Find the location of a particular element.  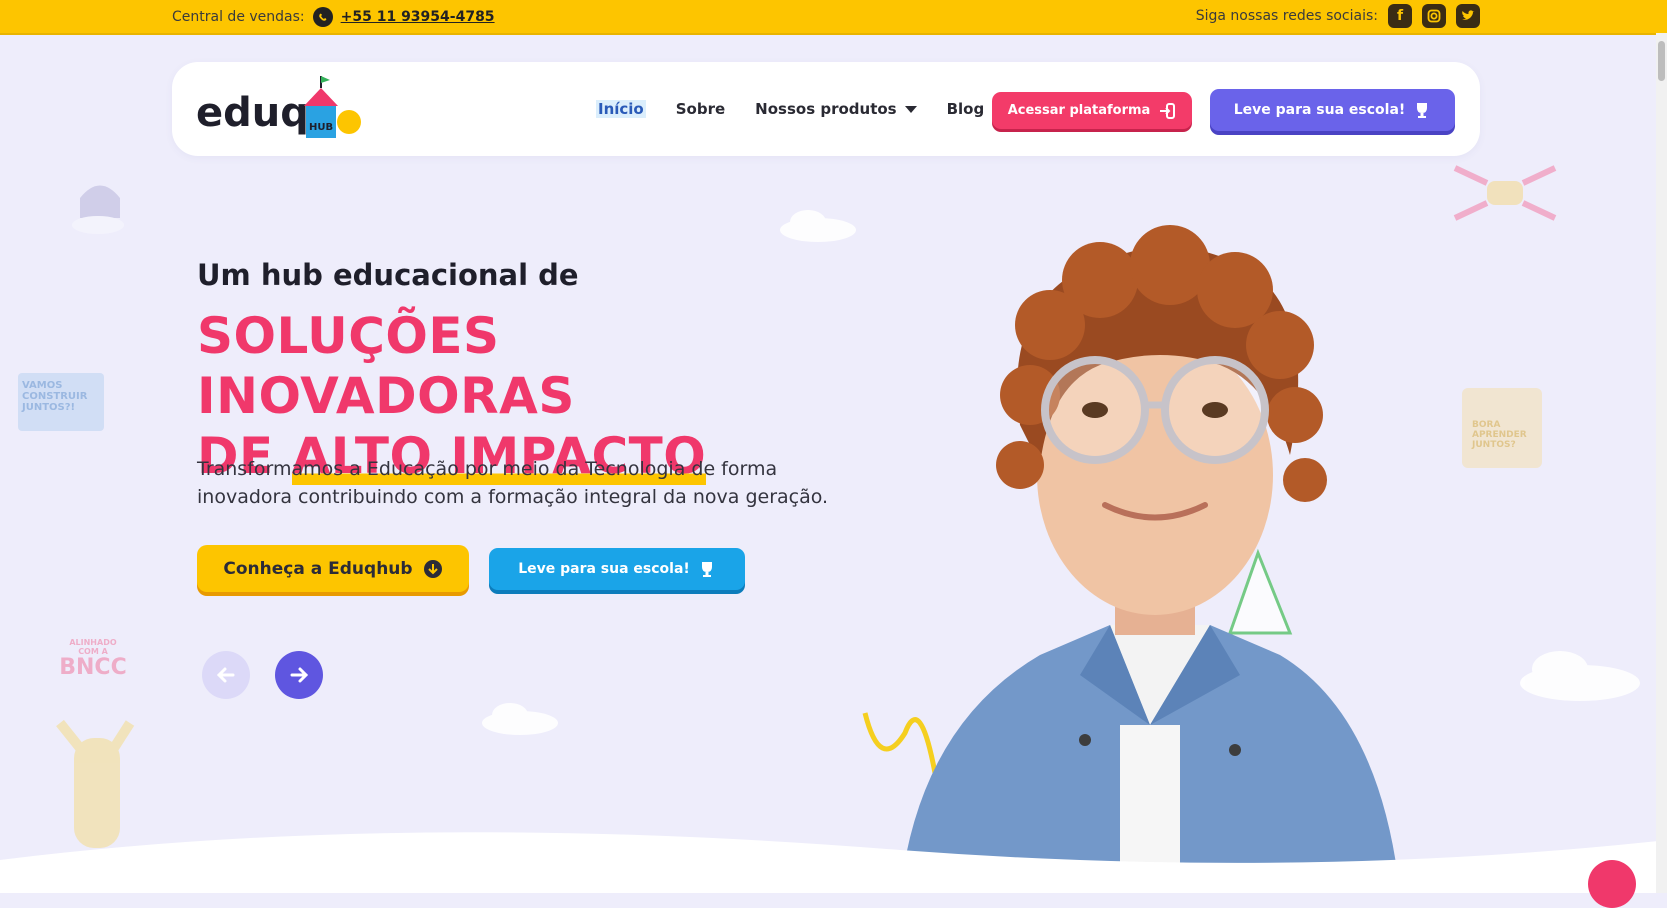

whatsapp-icon is located at coordinates (322, 17).